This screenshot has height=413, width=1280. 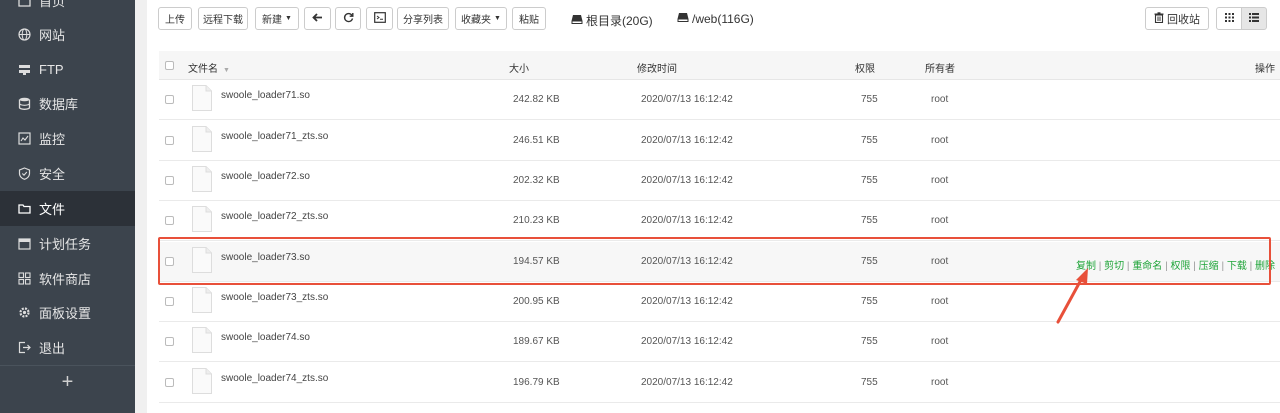 What do you see at coordinates (1265, 69) in the screenshot?
I see `column-header-ops: 操作` at bounding box center [1265, 69].